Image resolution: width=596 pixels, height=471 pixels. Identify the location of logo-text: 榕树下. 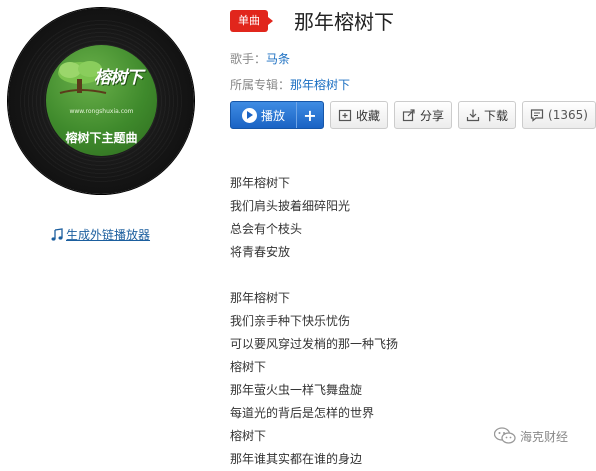
(118, 78).